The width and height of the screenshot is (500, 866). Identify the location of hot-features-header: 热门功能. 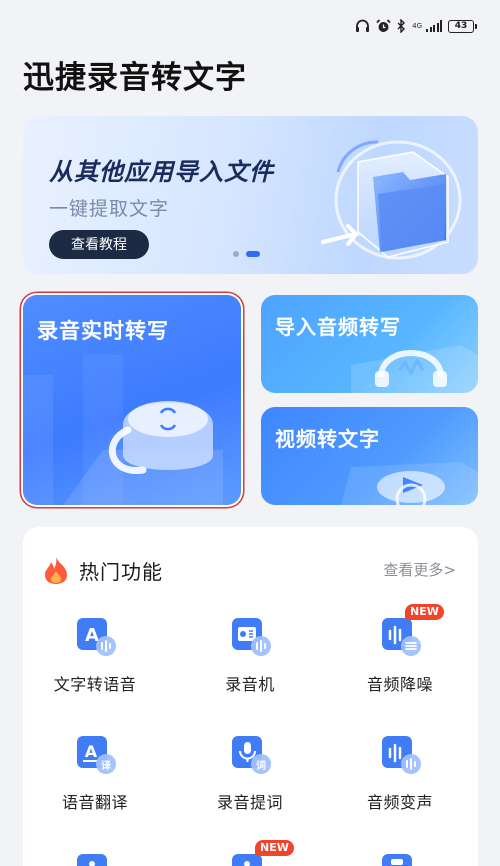
(103, 570).